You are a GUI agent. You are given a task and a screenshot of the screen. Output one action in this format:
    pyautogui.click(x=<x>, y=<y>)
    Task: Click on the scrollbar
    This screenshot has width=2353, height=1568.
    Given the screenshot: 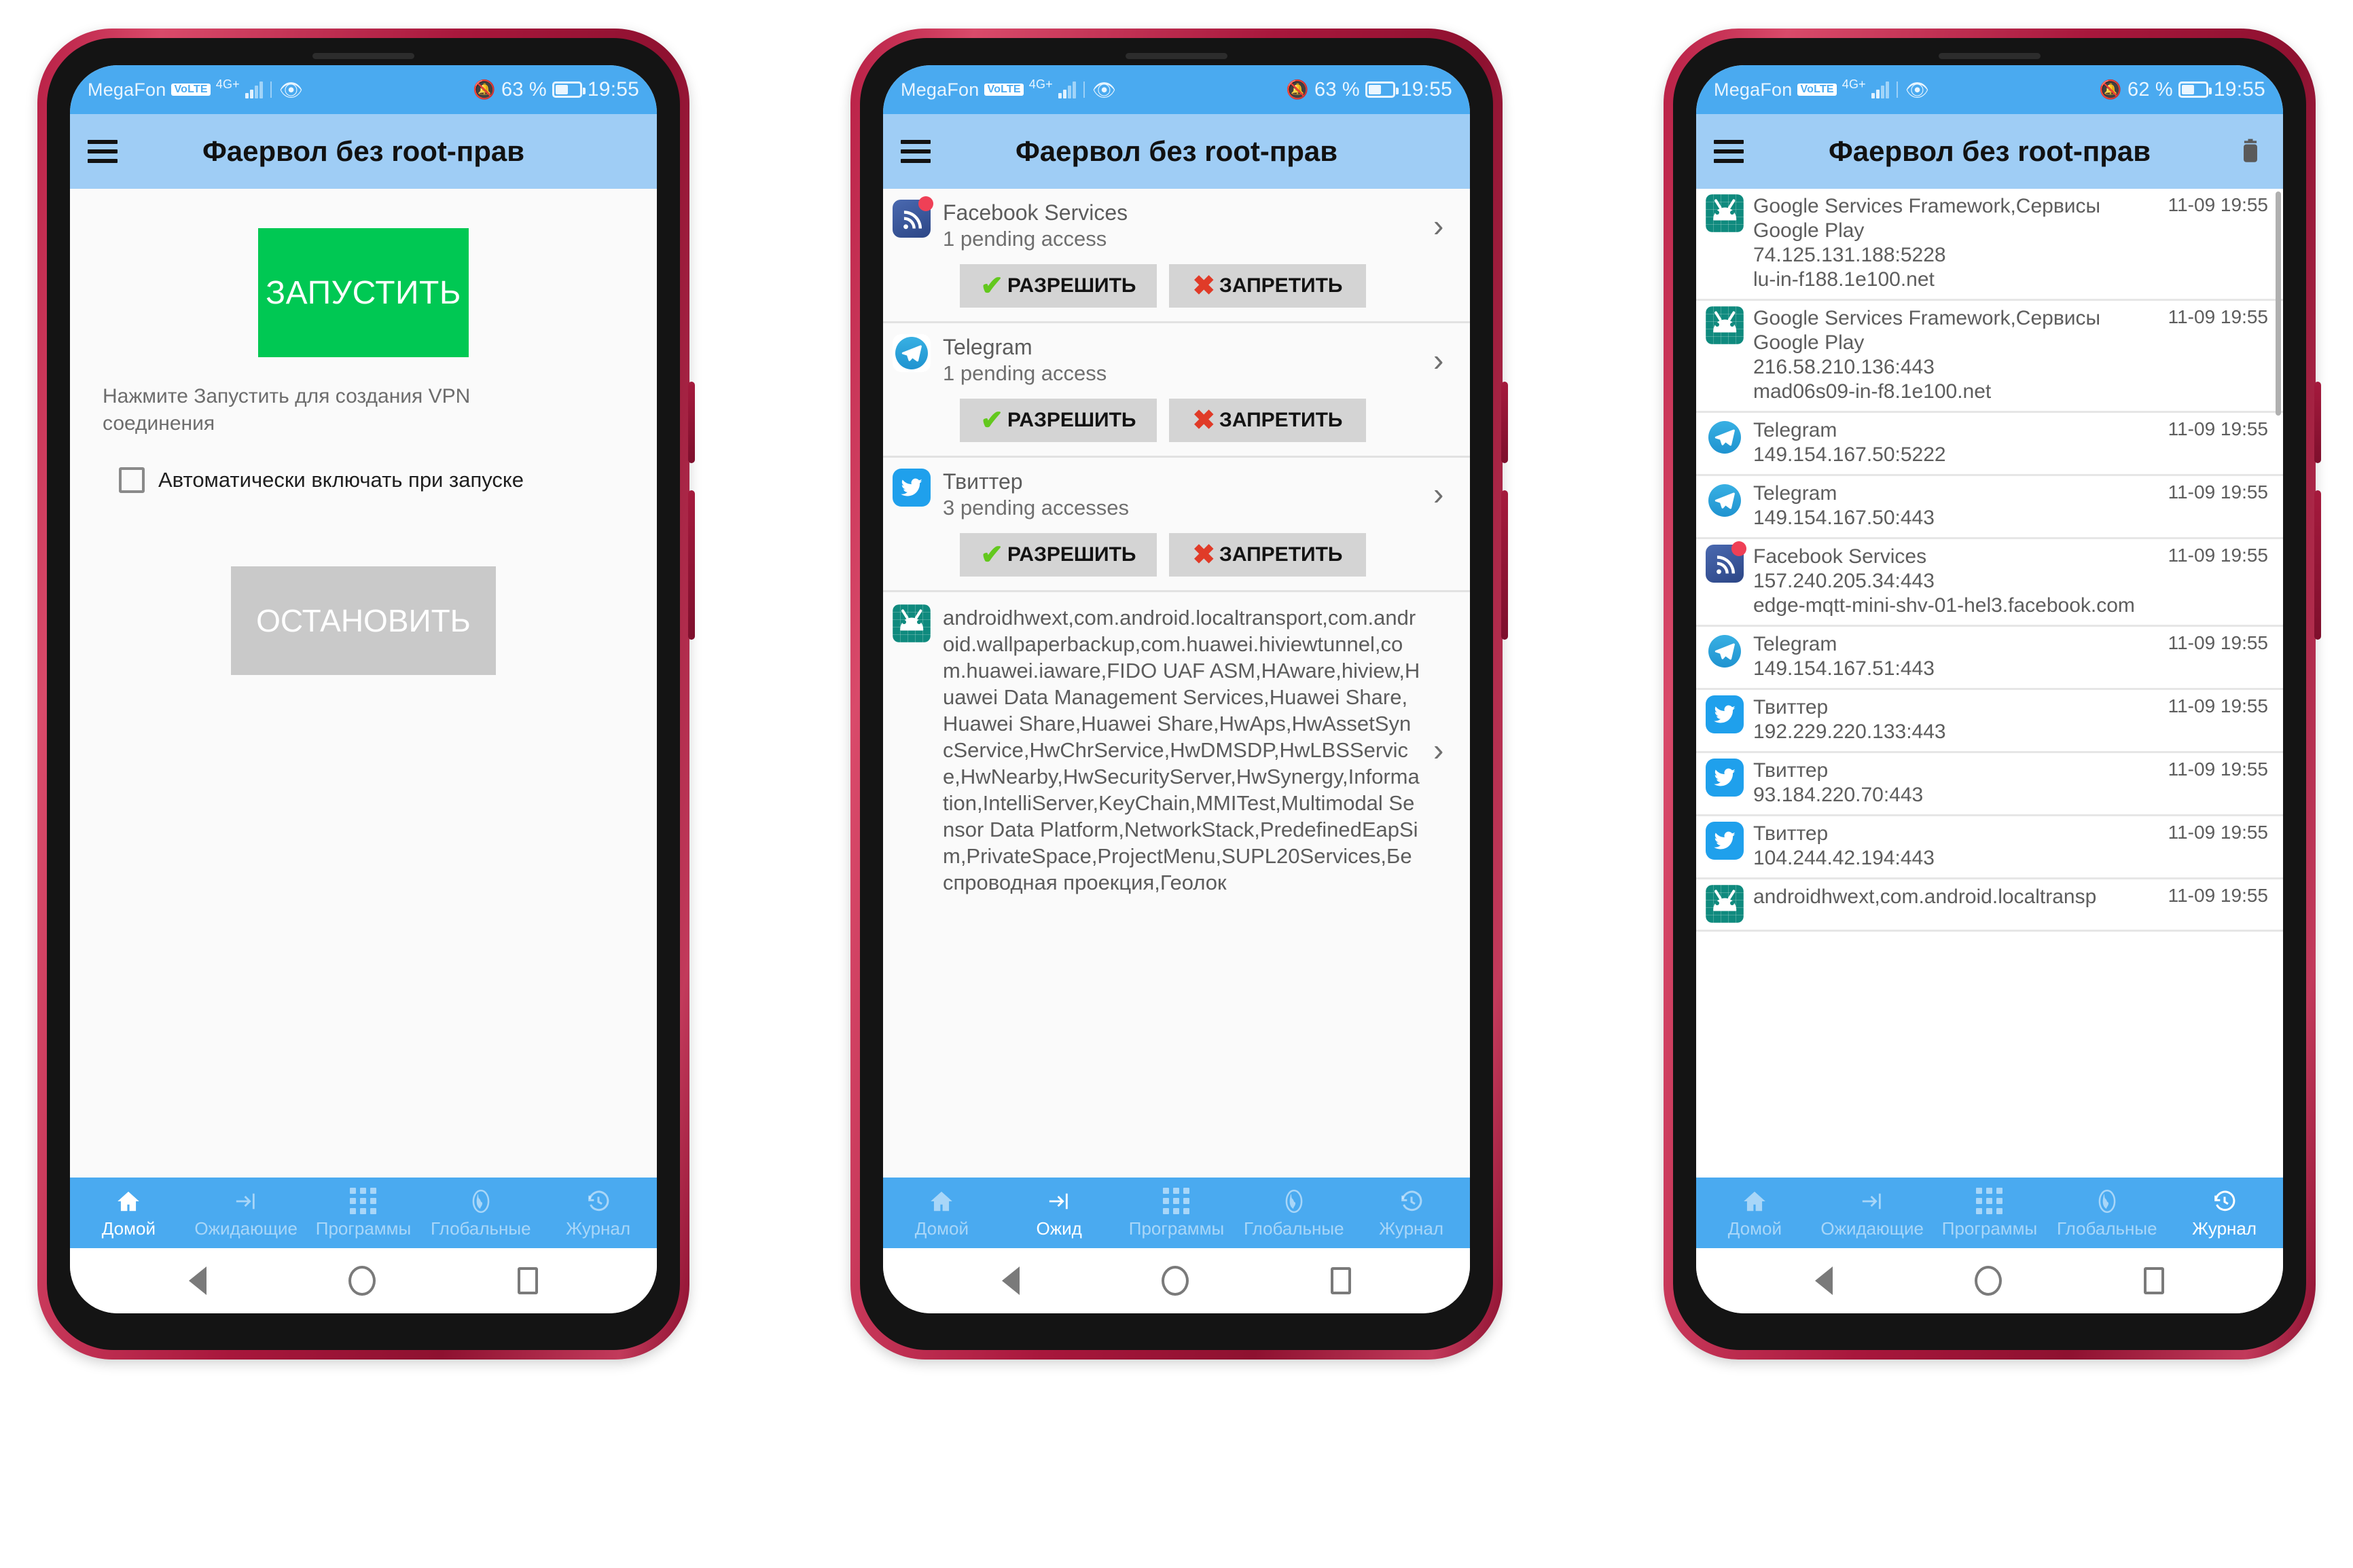 What is the action you would take?
    pyautogui.click(x=2278, y=304)
    